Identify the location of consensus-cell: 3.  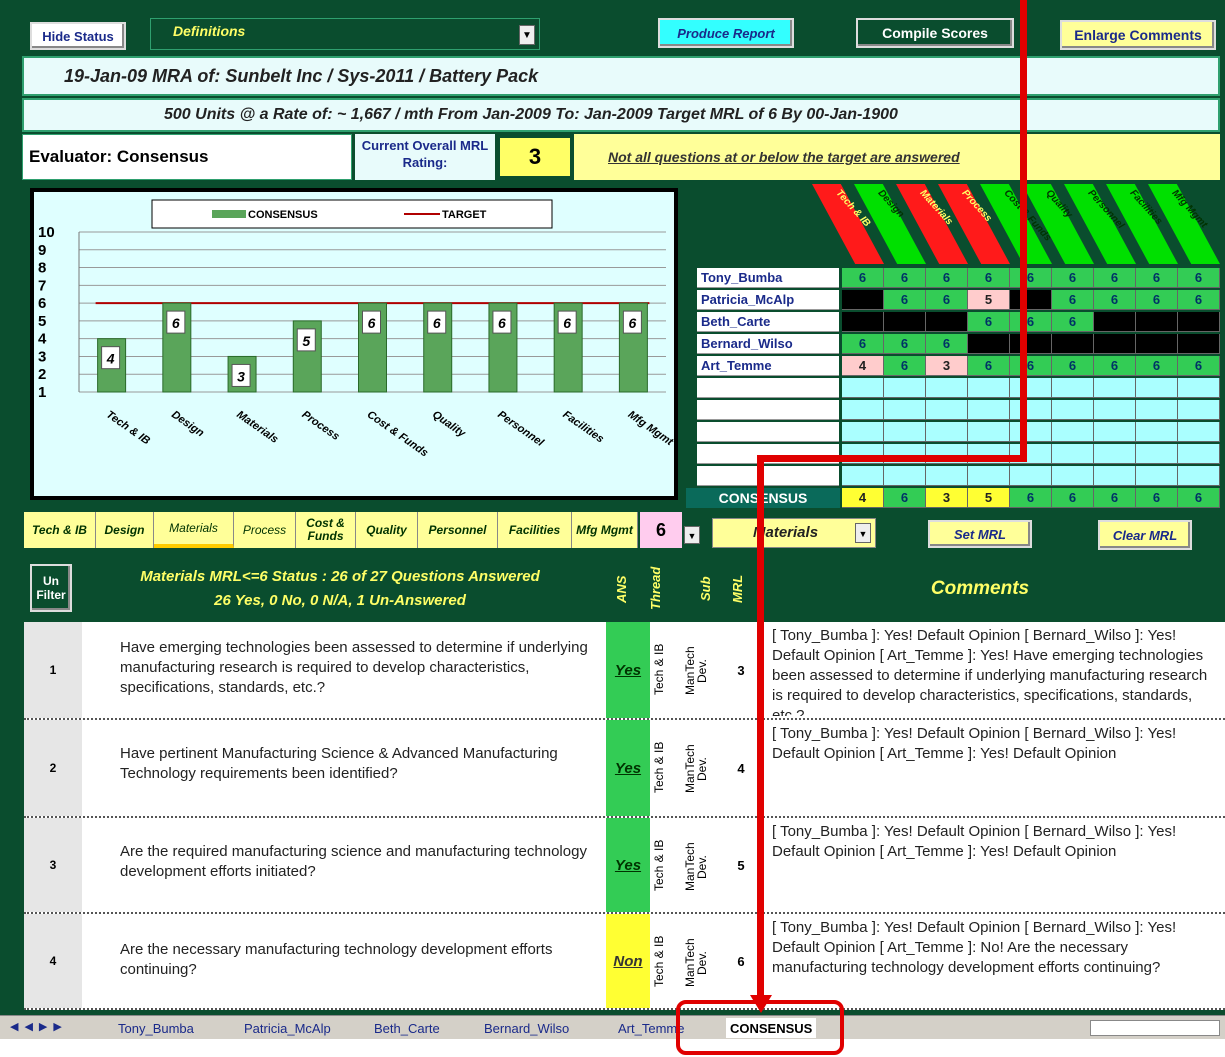
(947, 498).